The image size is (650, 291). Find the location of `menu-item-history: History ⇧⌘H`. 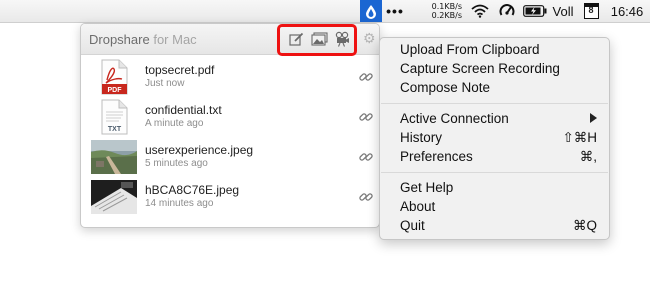

menu-item-history: History ⇧⌘H is located at coordinates (494, 138).